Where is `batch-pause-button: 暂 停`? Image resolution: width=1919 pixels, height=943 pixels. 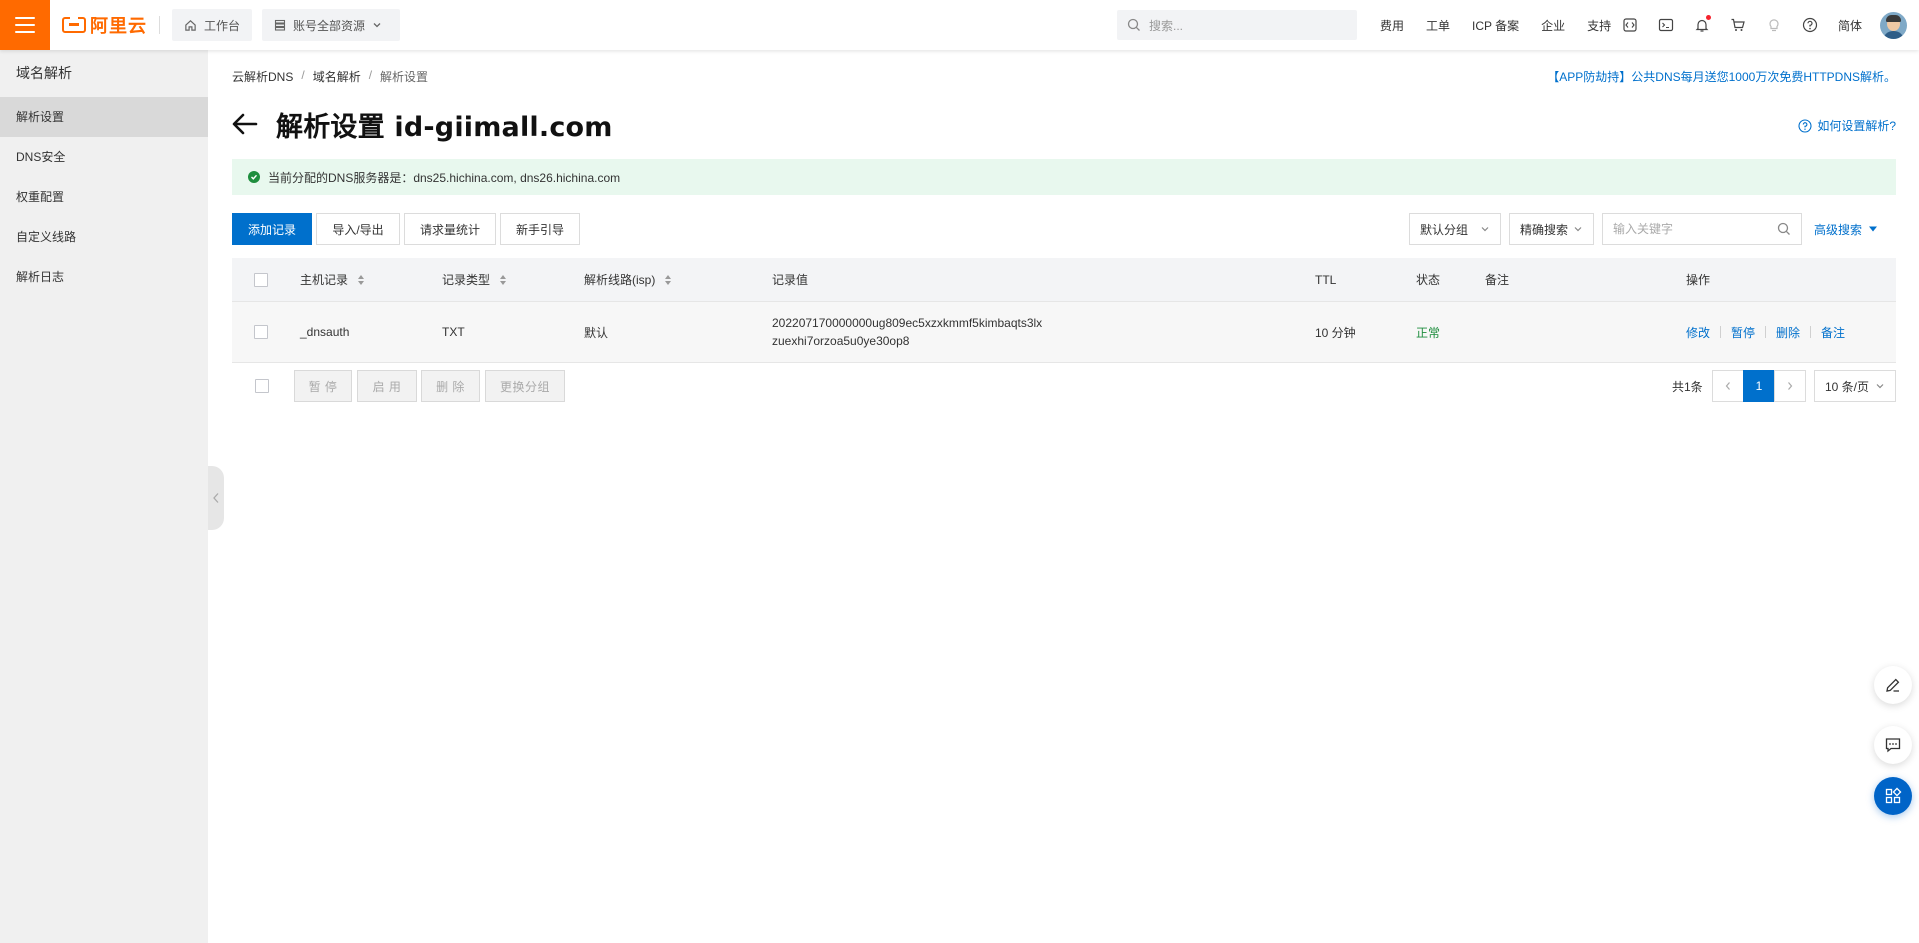
batch-pause-button: 暂 停 is located at coordinates (323, 386).